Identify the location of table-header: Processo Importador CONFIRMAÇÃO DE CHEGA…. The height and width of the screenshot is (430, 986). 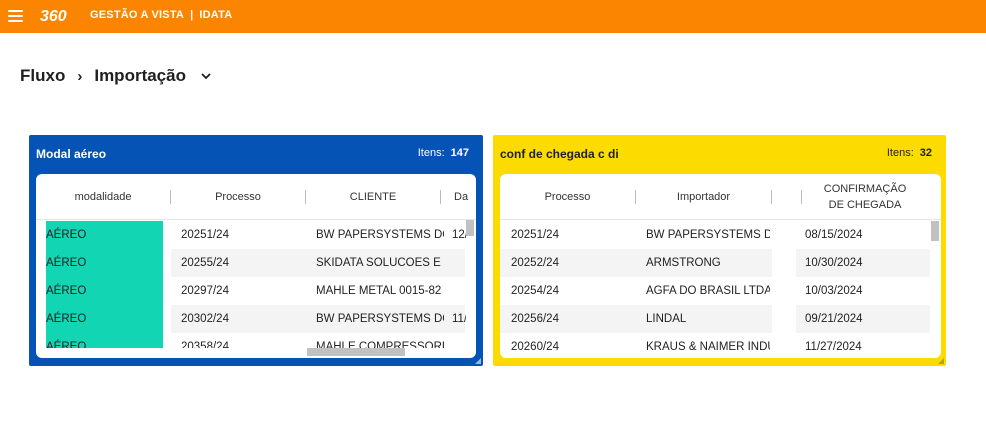
(720, 197).